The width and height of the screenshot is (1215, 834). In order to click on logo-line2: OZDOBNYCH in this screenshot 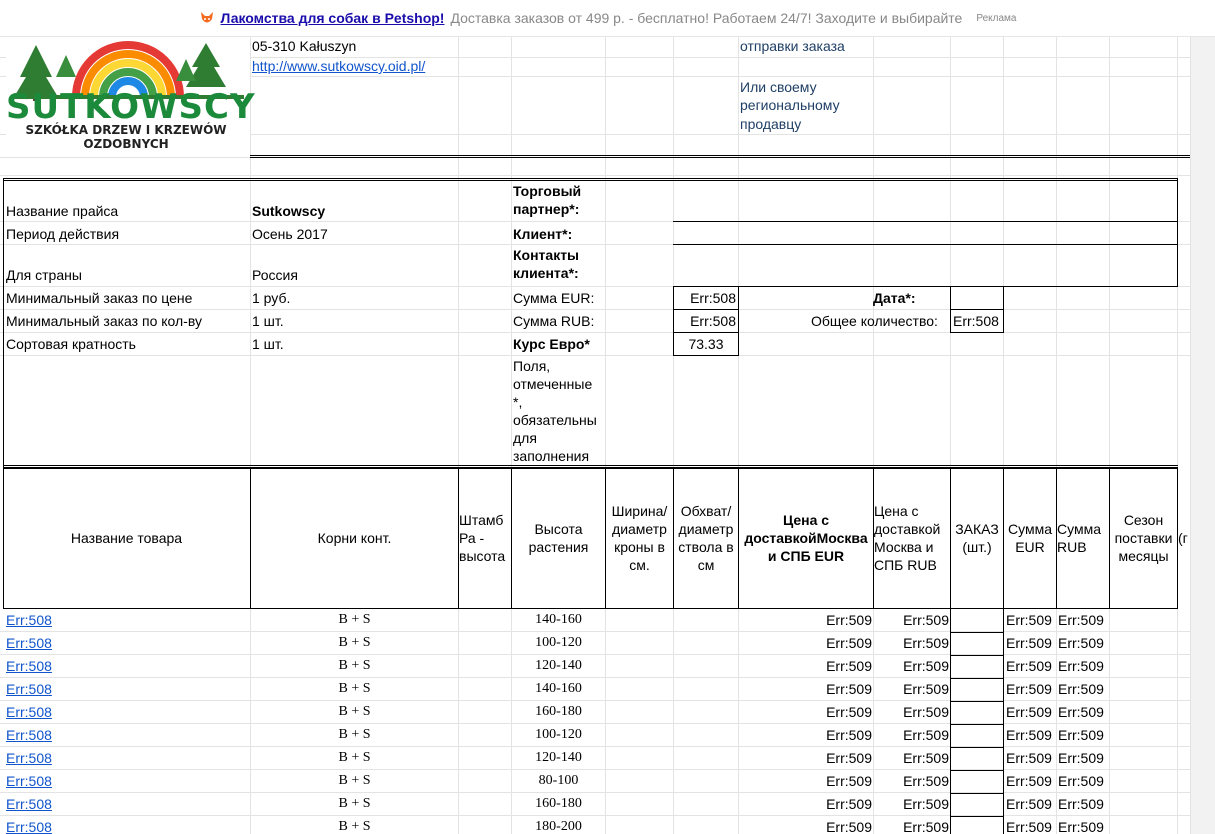, I will do `click(126, 144)`.